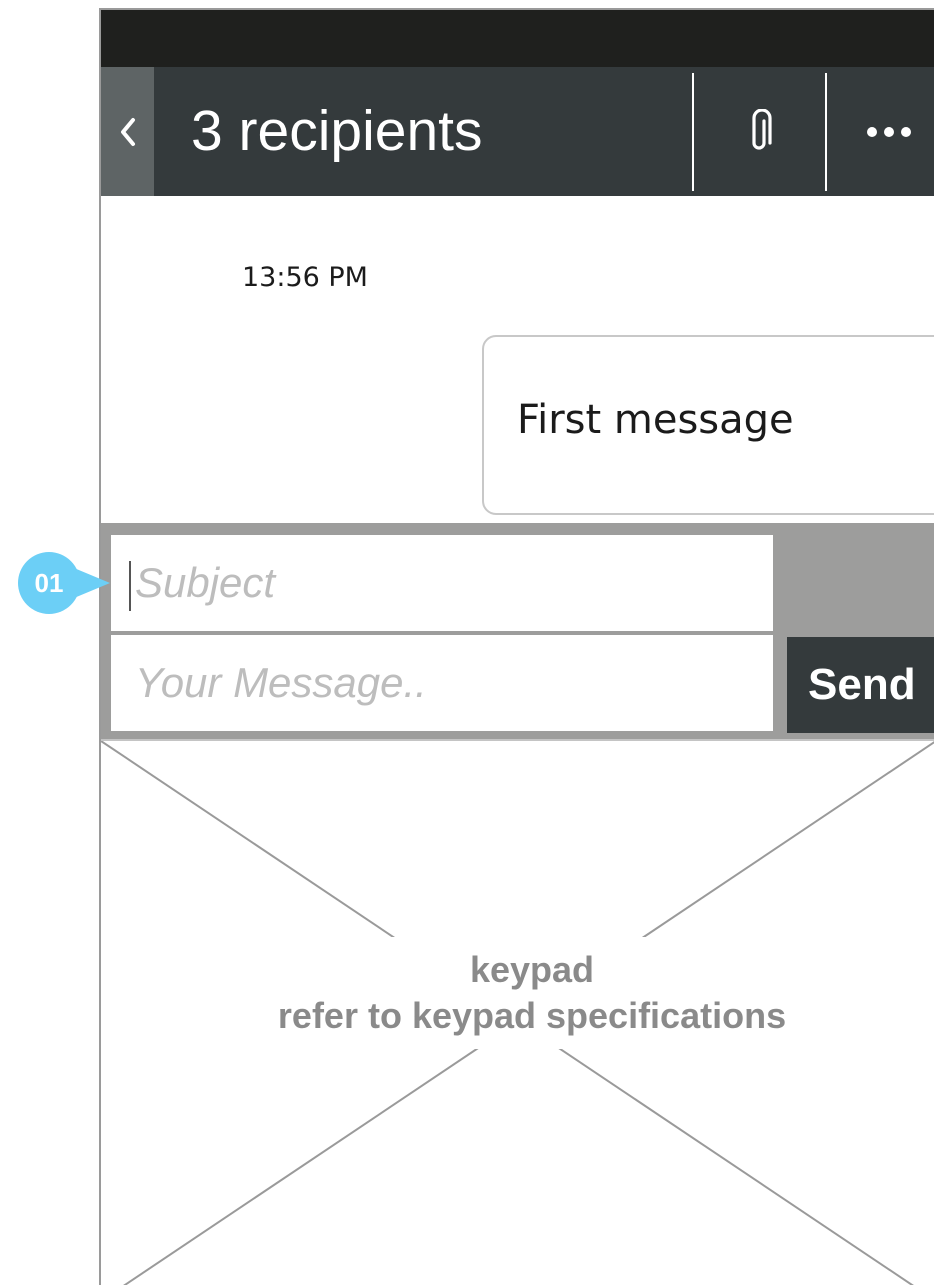  What do you see at coordinates (305, 277) in the screenshot?
I see `message-timestamp: 13:56 PM` at bounding box center [305, 277].